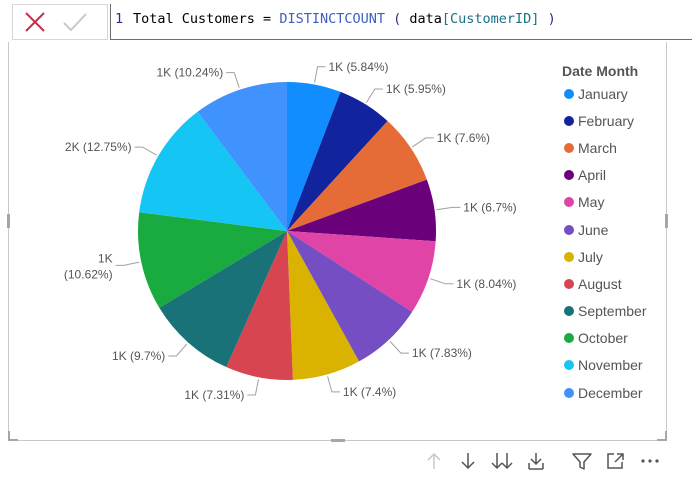  I want to click on legend-item-january: January, so click(622, 93).